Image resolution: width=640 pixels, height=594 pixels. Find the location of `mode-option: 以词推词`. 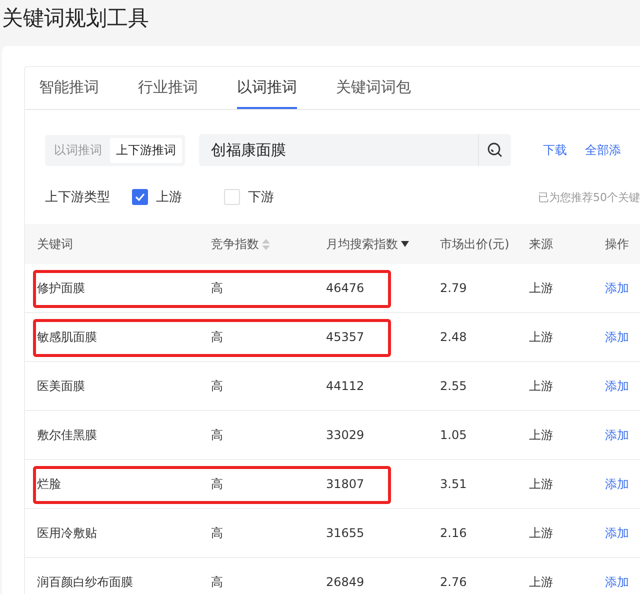

mode-option: 以词推词 is located at coordinates (78, 150).